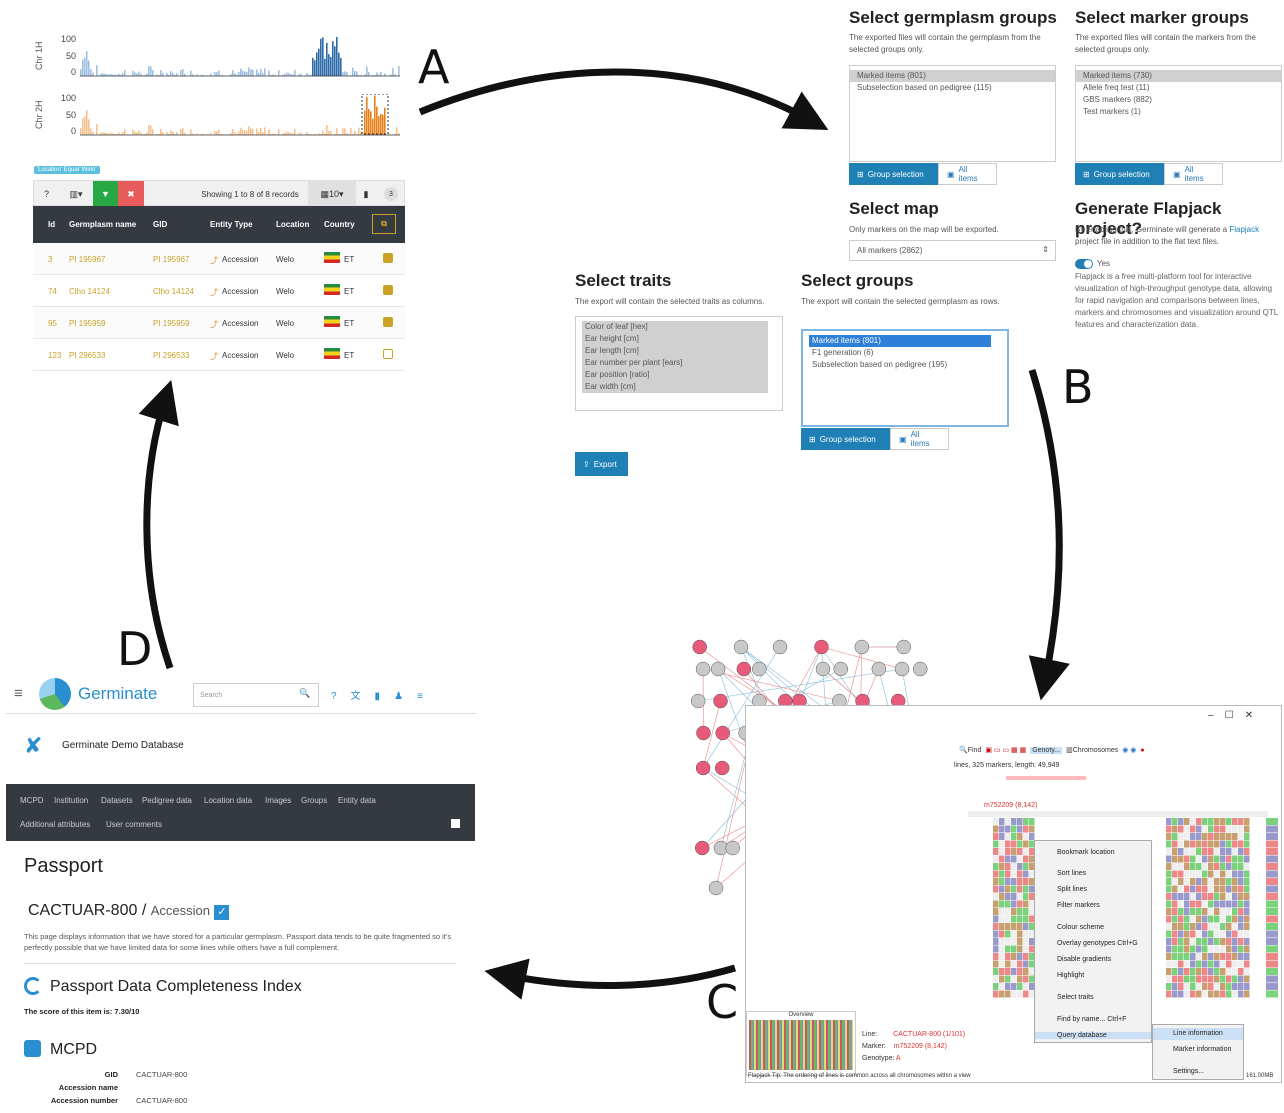 This screenshot has width=1284, height=1113. I want to click on help-icon: ●, so click(1142, 750).